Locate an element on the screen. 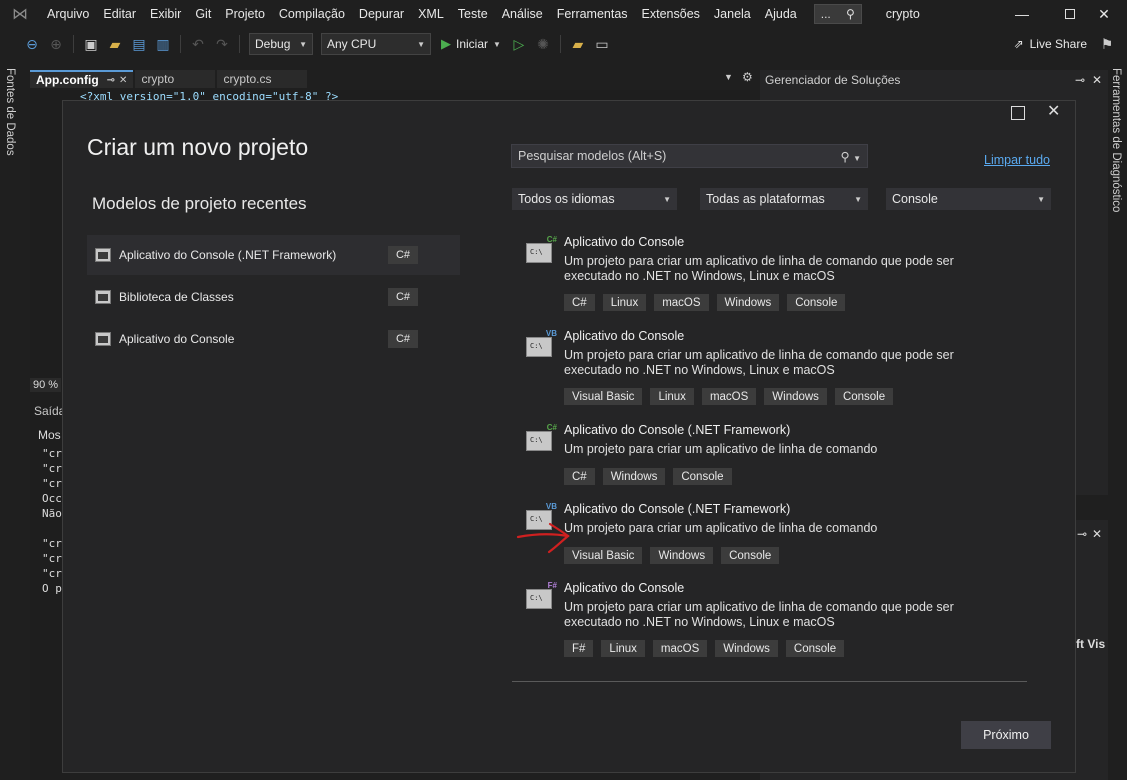  back-icon: ⊖ is located at coordinates (32, 44).